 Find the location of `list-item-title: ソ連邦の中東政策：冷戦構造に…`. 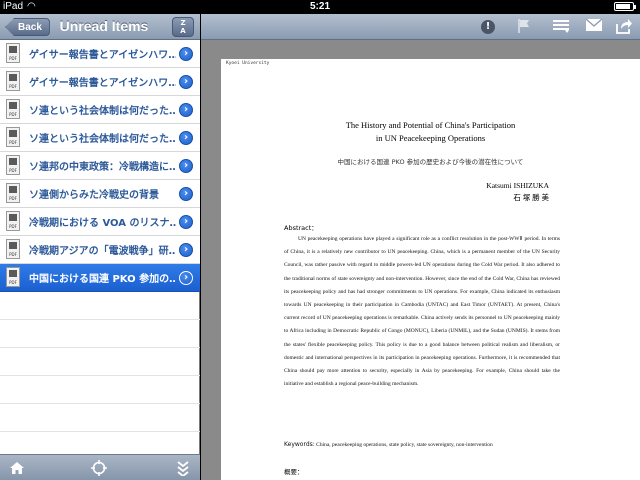

list-item-title: ソ連邦の中東政策：冷戦構造に… is located at coordinates (102, 167).